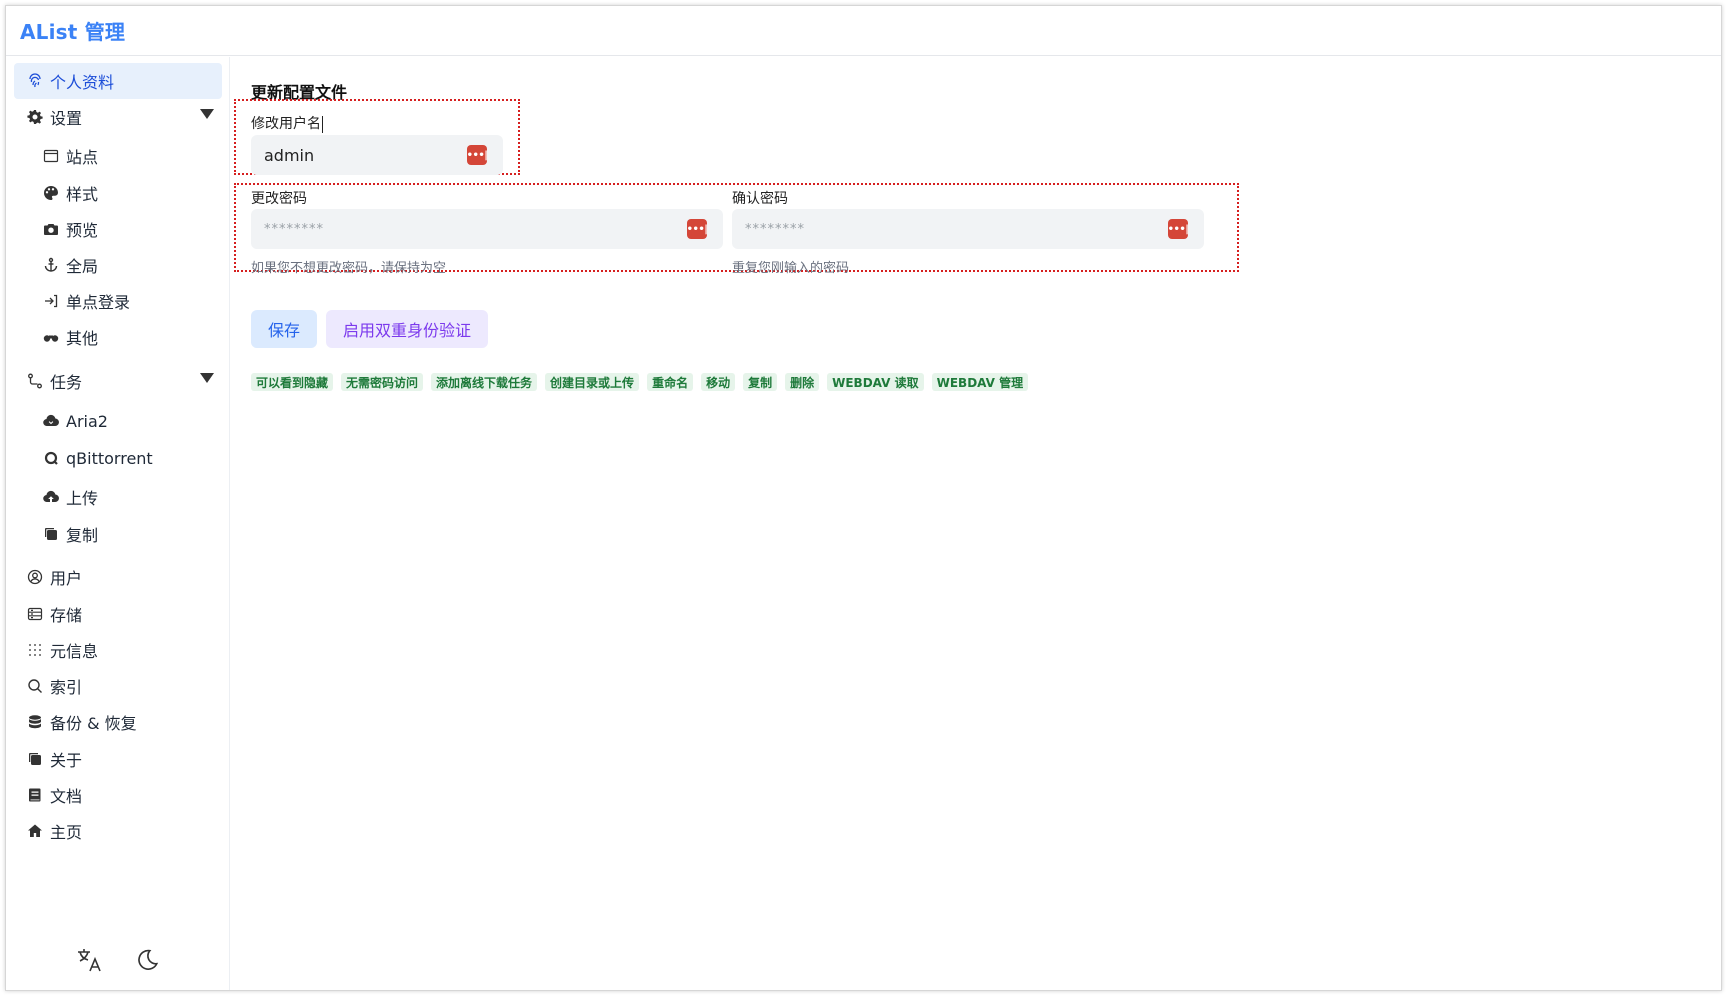  What do you see at coordinates (35, 722) in the screenshot?
I see `database-icon` at bounding box center [35, 722].